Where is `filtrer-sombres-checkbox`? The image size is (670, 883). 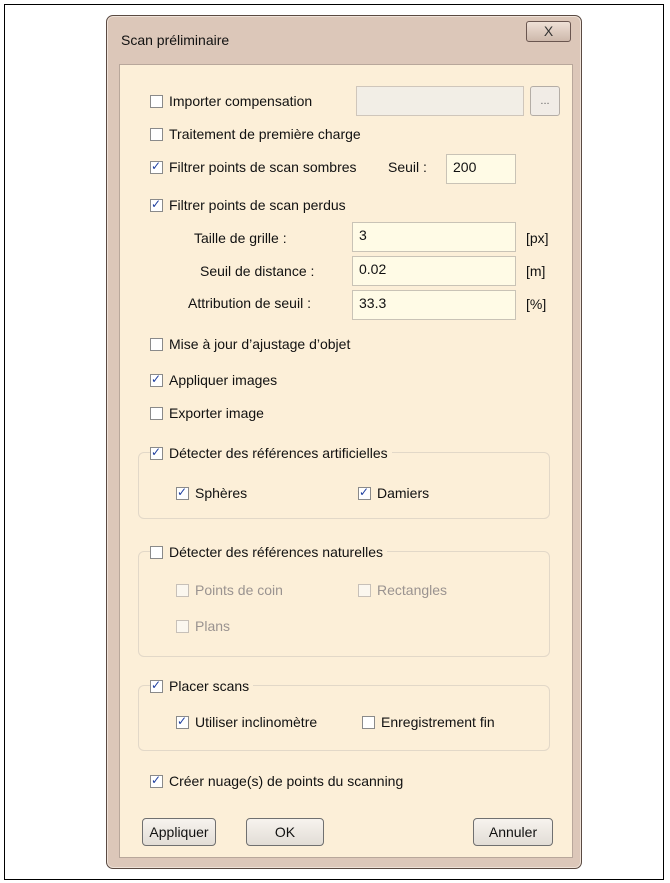
filtrer-sombres-checkbox is located at coordinates (156, 166).